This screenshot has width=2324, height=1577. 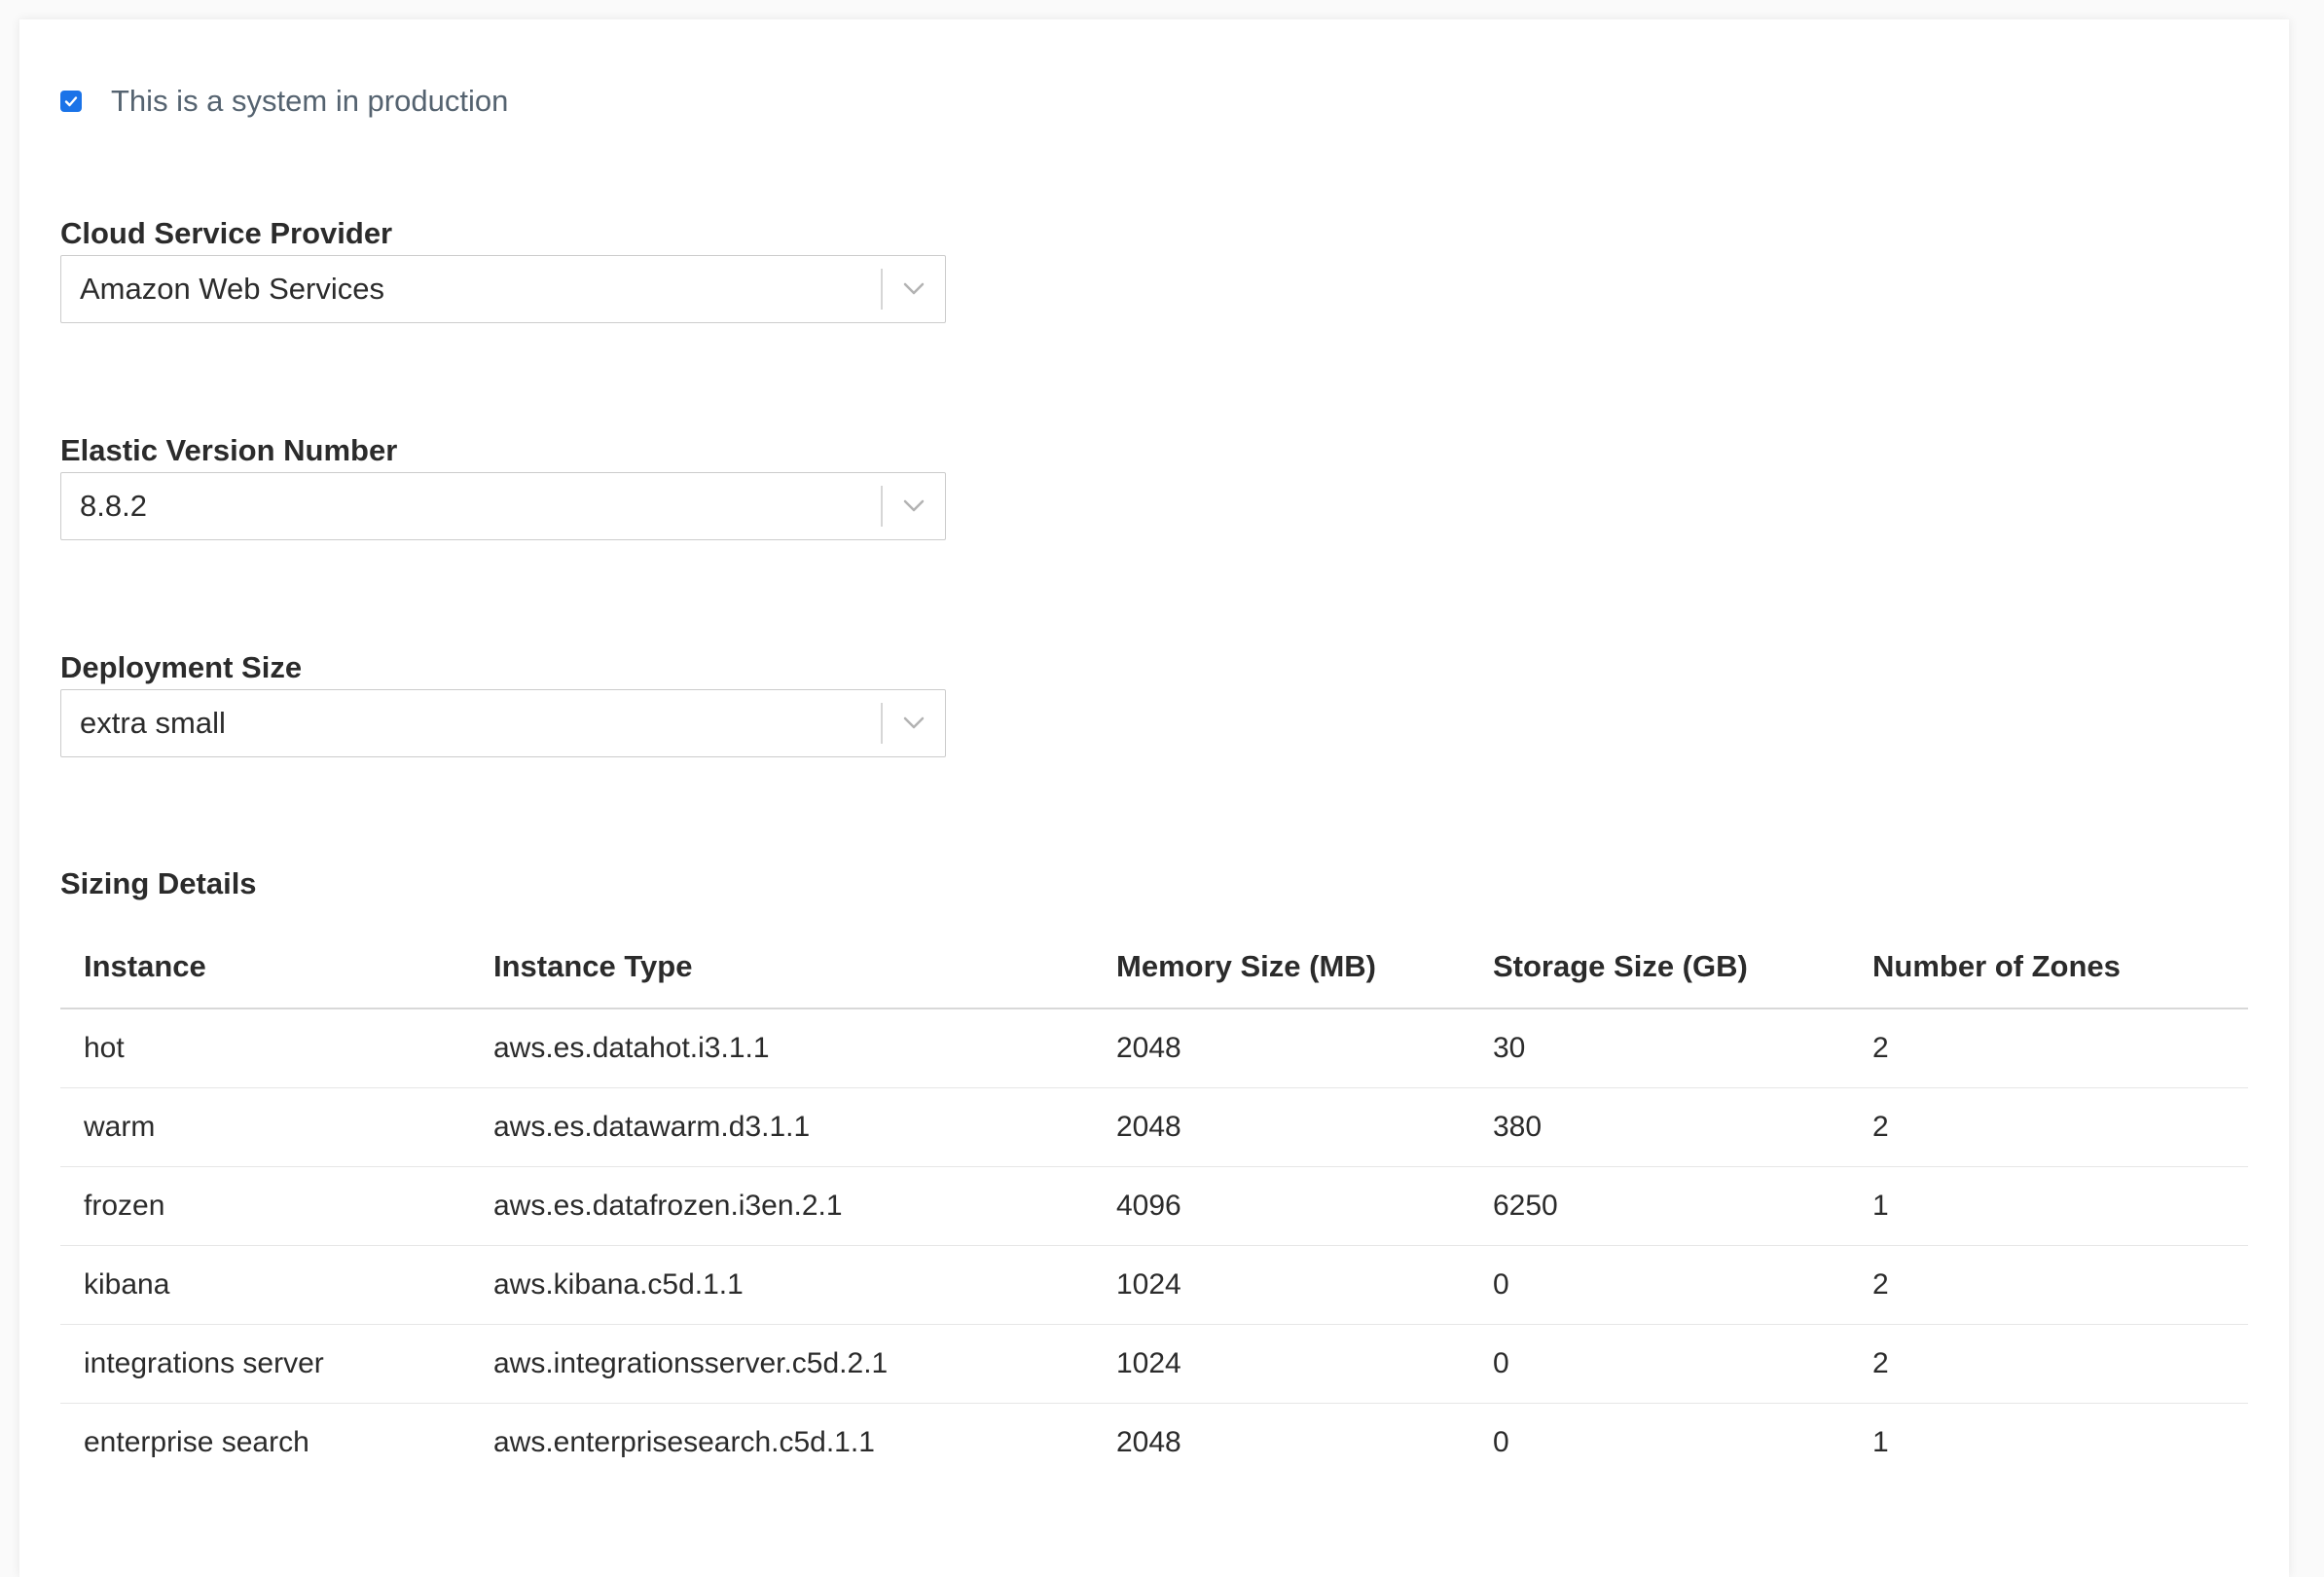 What do you see at coordinates (232, 289) in the screenshot?
I see `provider-select-value: Amazon Web Services` at bounding box center [232, 289].